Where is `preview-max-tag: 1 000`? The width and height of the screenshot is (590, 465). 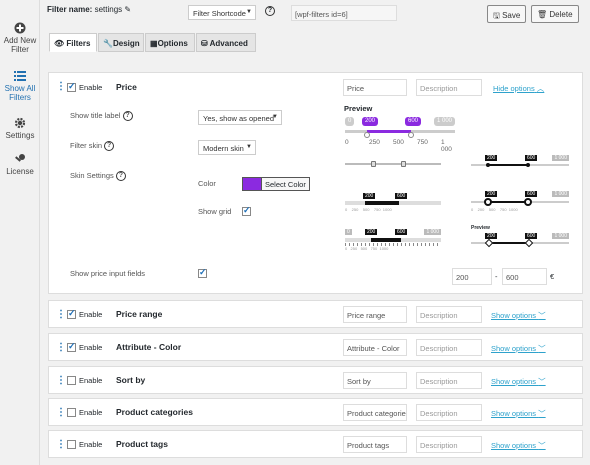 preview-max-tag: 1 000 is located at coordinates (444, 121).